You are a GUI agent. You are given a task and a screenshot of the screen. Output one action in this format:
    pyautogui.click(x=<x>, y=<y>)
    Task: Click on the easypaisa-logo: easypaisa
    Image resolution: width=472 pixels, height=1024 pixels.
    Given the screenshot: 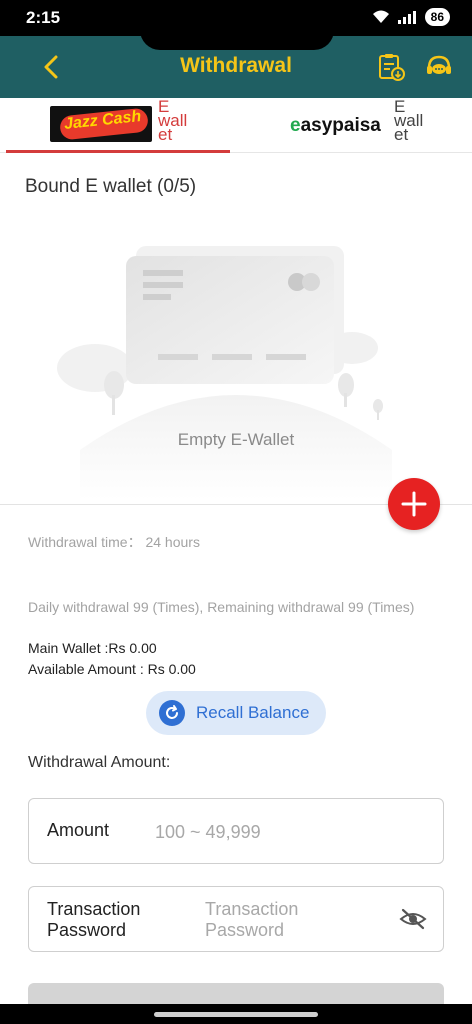 What is the action you would take?
    pyautogui.click(x=335, y=125)
    